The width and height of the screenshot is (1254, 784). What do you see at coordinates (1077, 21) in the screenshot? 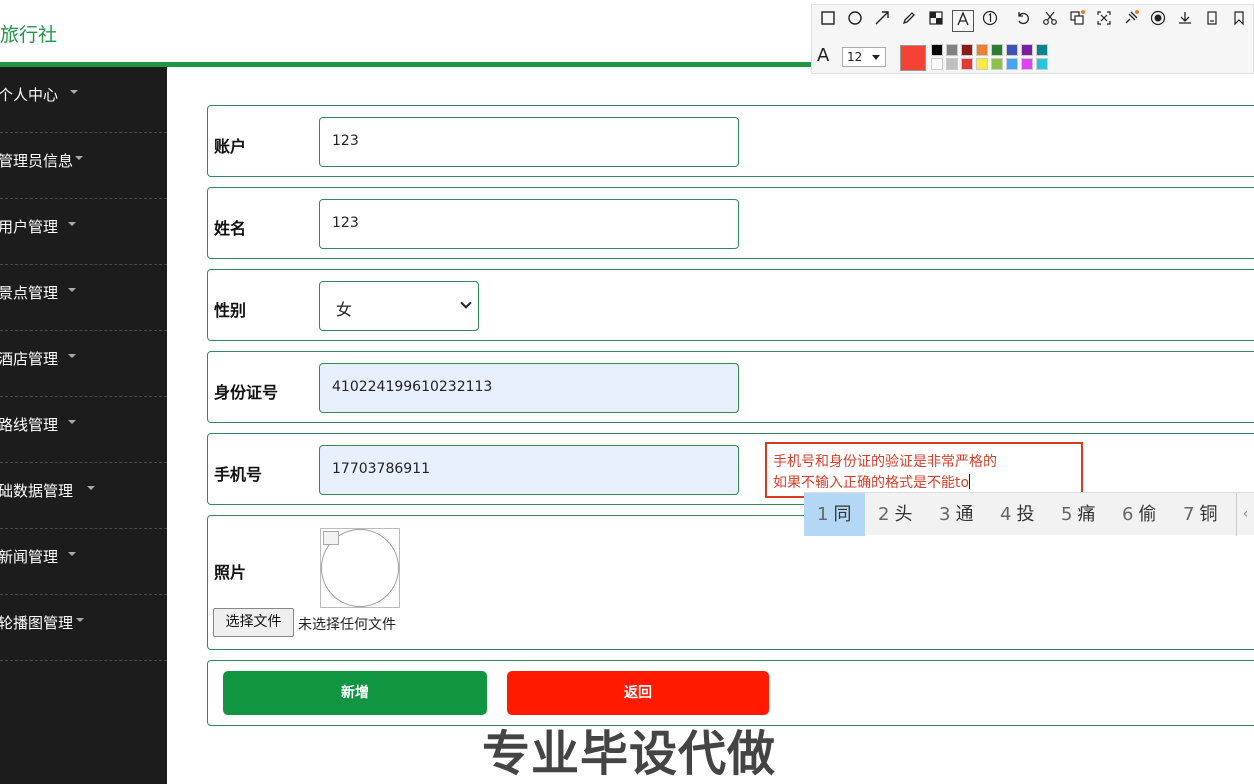
I see `translate-icon` at bounding box center [1077, 21].